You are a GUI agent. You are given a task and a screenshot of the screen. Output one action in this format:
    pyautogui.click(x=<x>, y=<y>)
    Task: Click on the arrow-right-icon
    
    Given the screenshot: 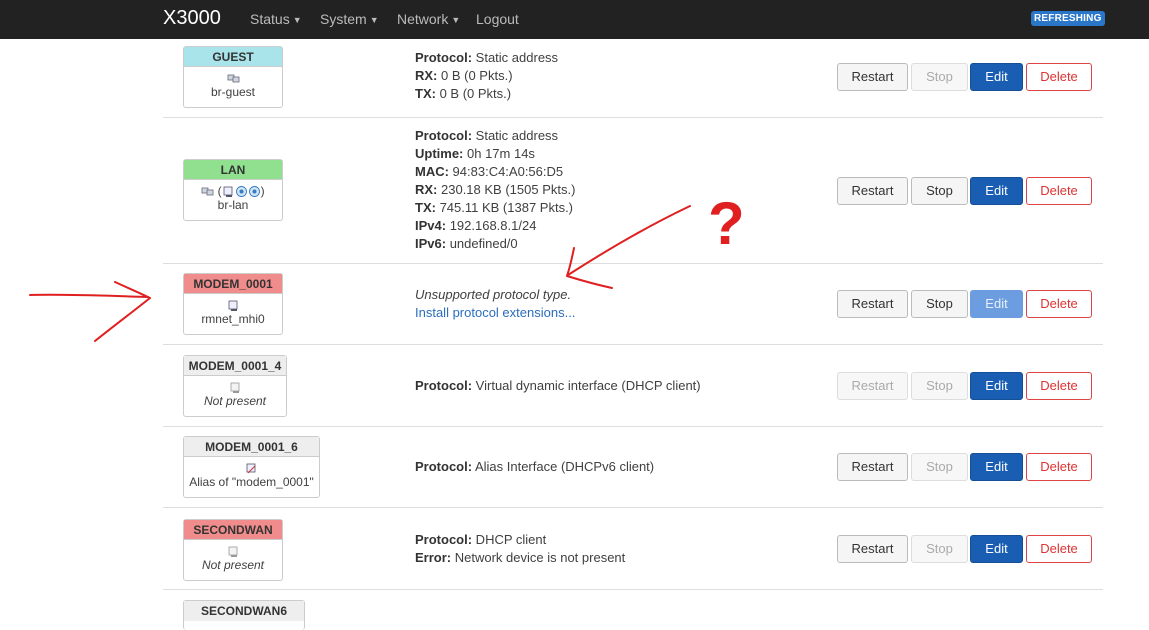 What is the action you would take?
    pyautogui.click(x=90, y=311)
    